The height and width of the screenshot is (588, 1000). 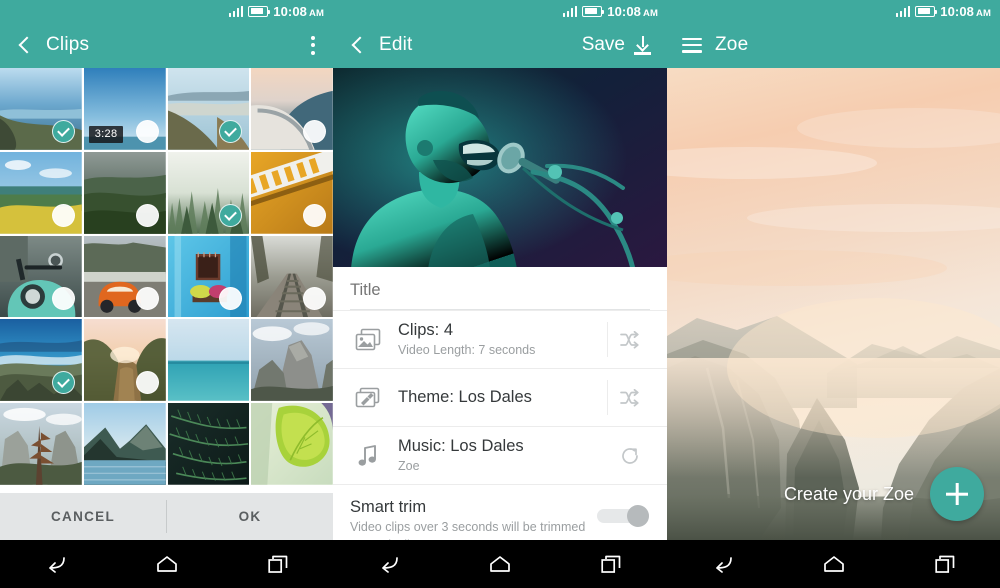 What do you see at coordinates (833, 45) in the screenshot?
I see `appbar-zoe: Zoe` at bounding box center [833, 45].